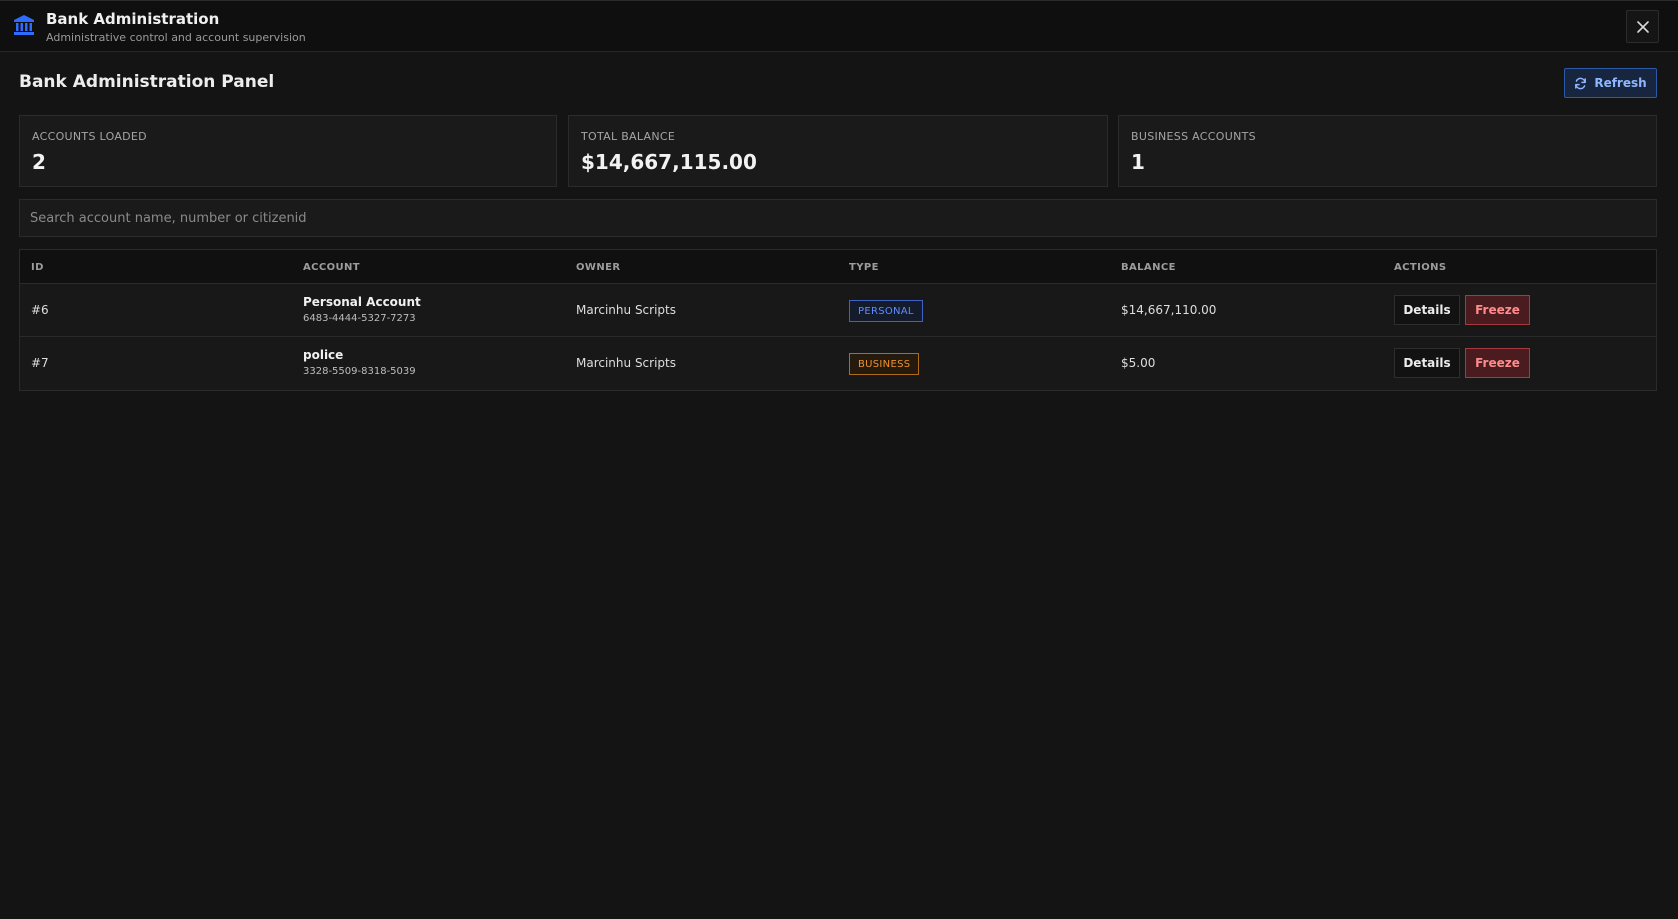  Describe the element at coordinates (886, 311) in the screenshot. I see `type-badge-personal: PERSONAL` at that location.